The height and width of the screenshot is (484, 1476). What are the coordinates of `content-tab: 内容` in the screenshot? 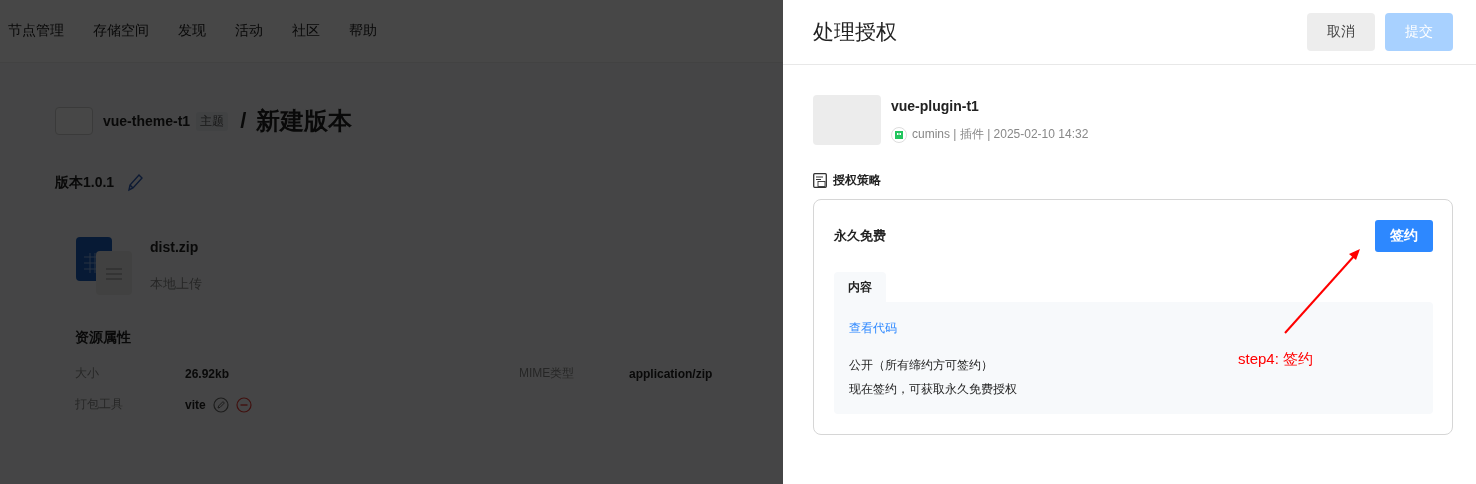 It's located at (860, 287).